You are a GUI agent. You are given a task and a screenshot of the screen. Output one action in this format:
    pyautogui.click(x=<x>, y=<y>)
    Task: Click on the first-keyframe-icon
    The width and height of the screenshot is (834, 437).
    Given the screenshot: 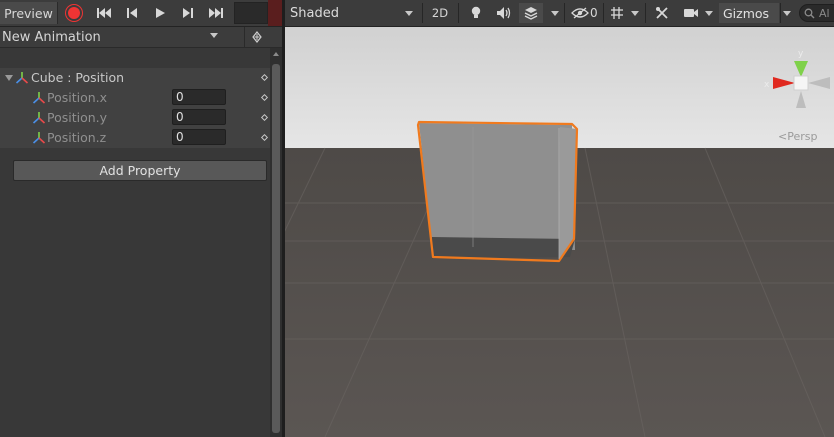 What is the action you would take?
    pyautogui.click(x=104, y=13)
    